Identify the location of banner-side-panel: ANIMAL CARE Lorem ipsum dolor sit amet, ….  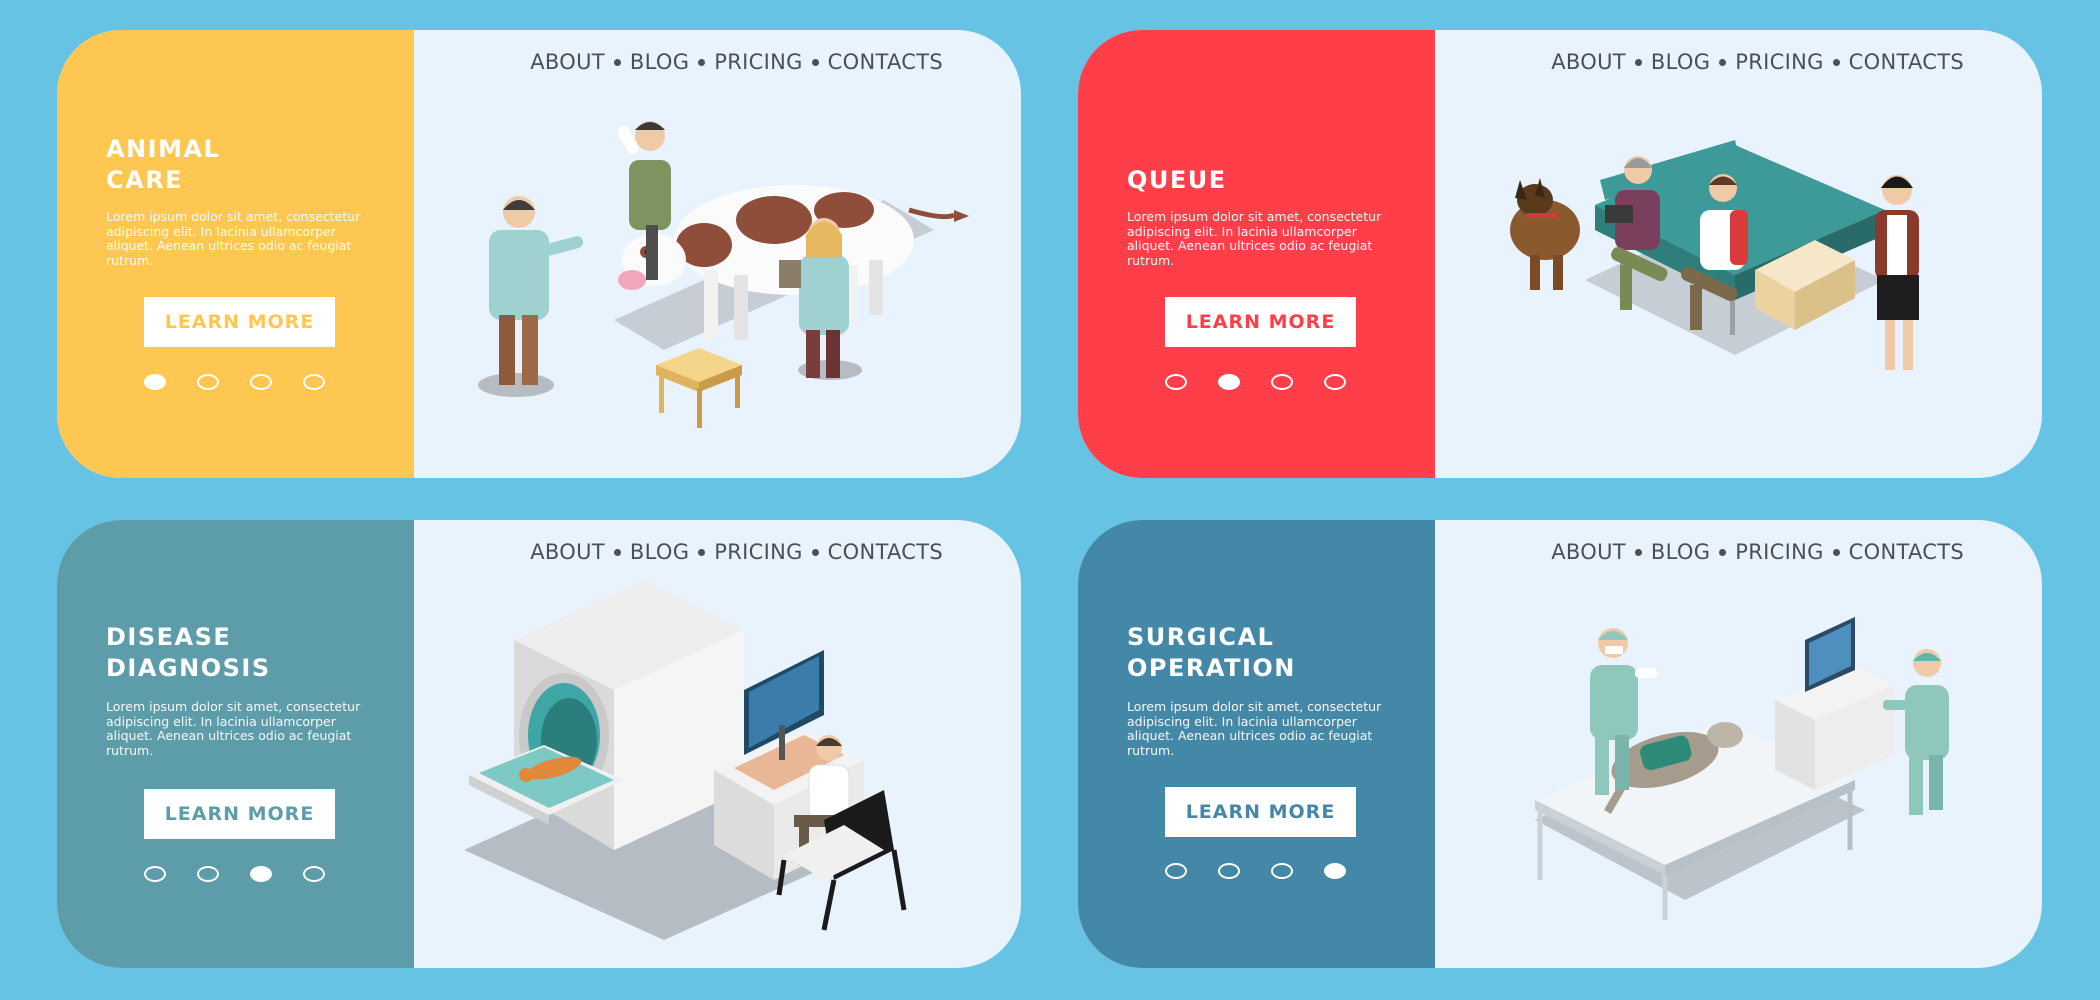
(235, 254).